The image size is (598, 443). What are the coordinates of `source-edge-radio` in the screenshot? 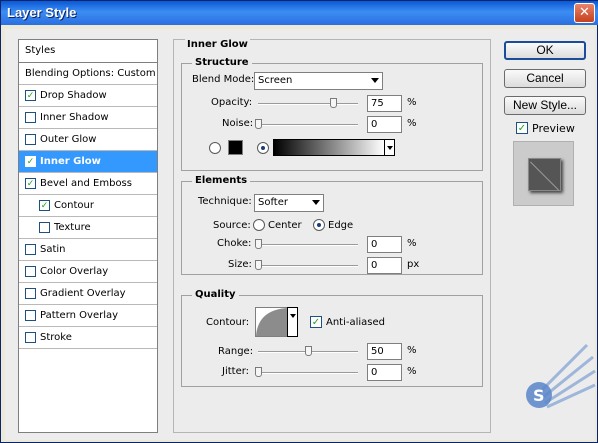 It's located at (319, 225).